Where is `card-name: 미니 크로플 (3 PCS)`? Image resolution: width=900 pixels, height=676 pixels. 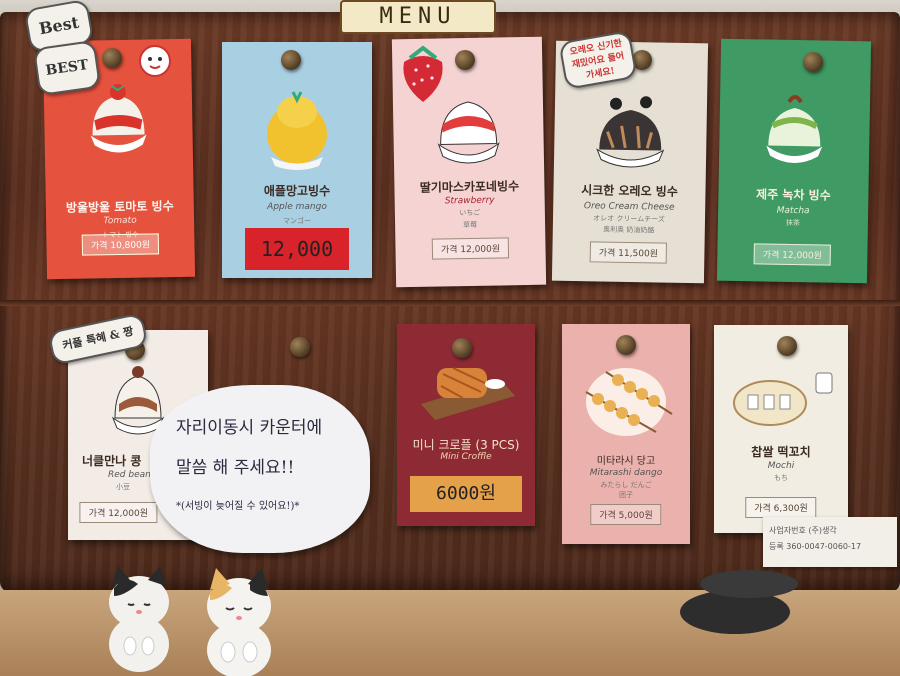 card-name: 미니 크로플 (3 PCS) is located at coordinates (466, 445).